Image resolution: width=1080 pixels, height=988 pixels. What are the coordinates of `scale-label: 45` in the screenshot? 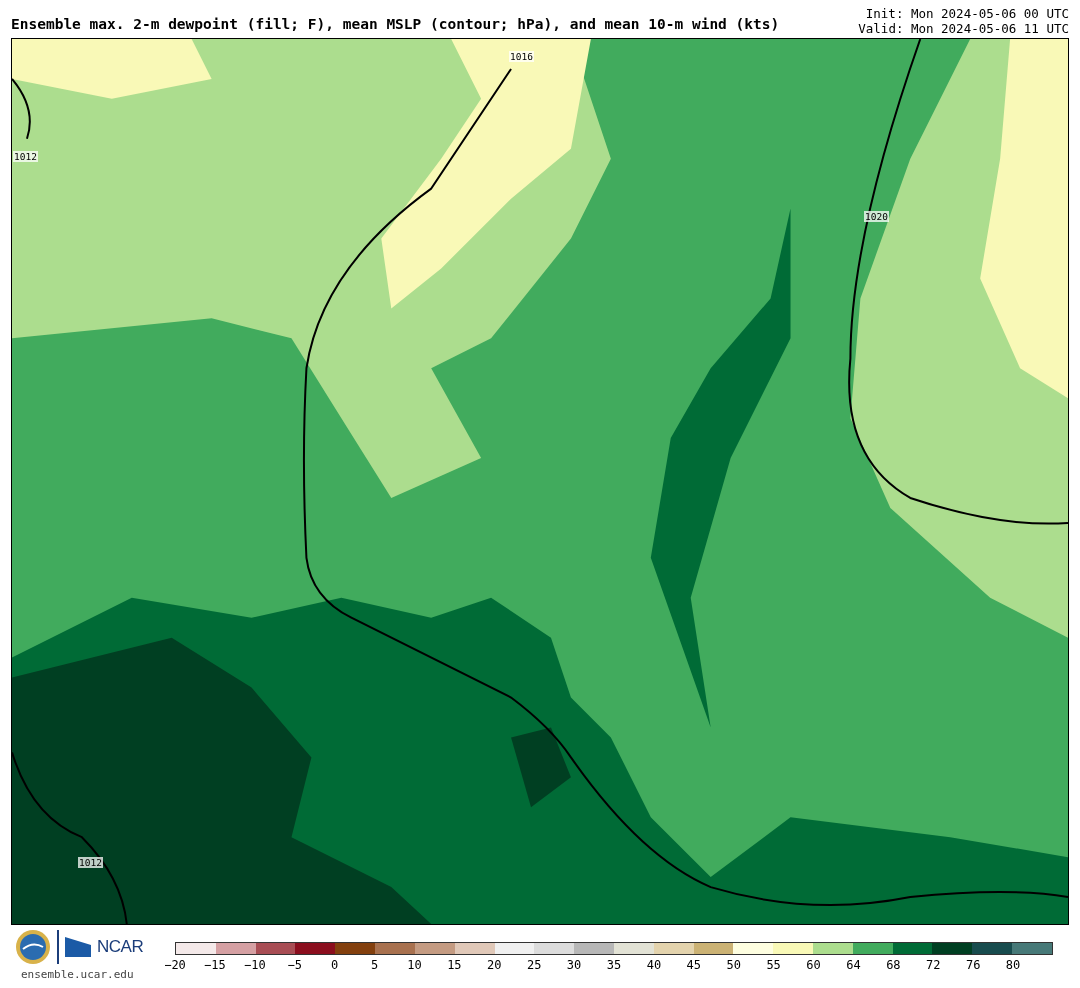 It's located at (694, 965).